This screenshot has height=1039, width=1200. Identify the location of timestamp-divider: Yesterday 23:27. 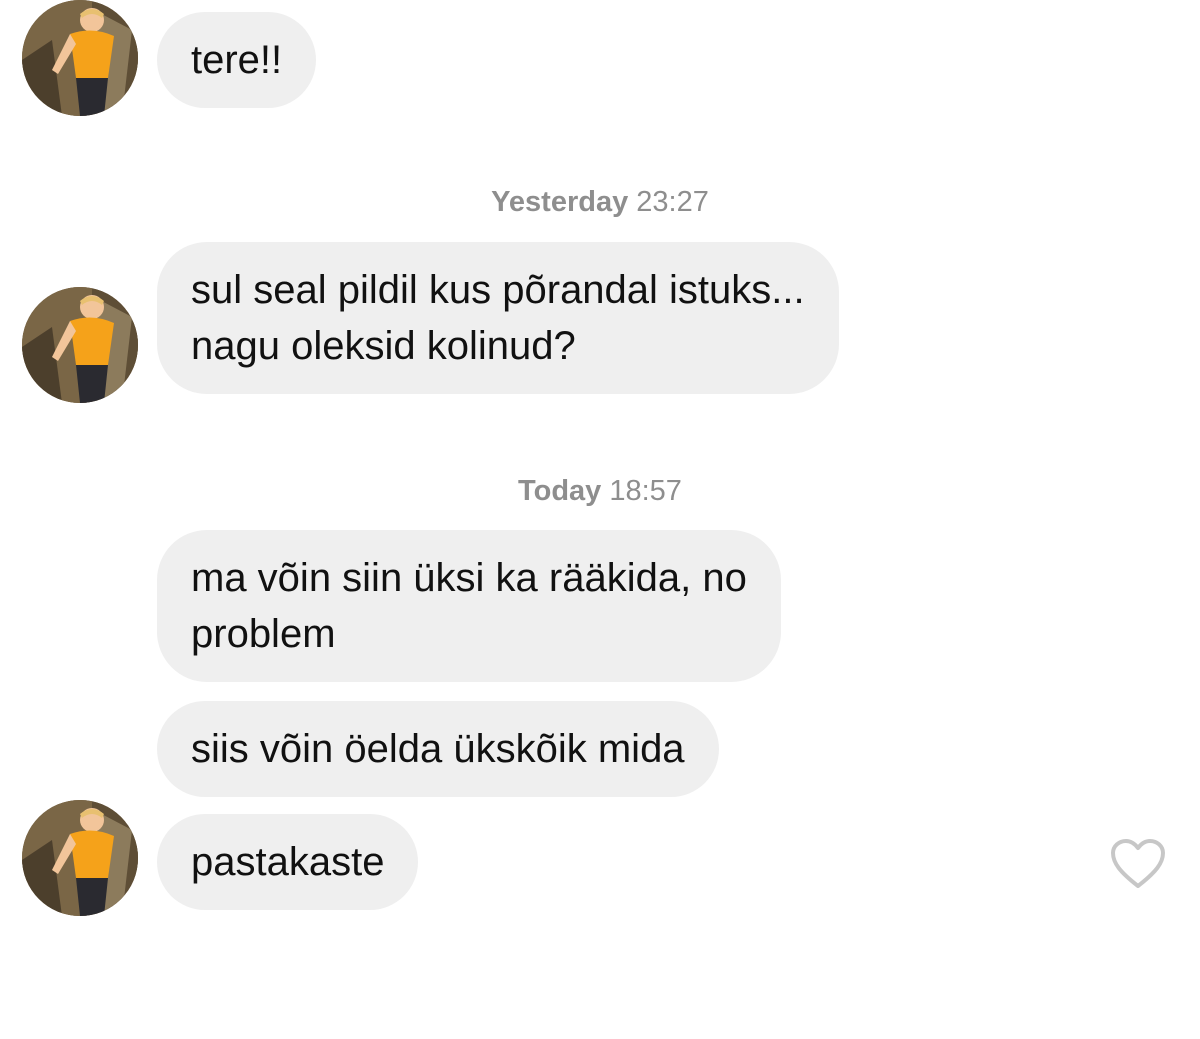
(600, 202).